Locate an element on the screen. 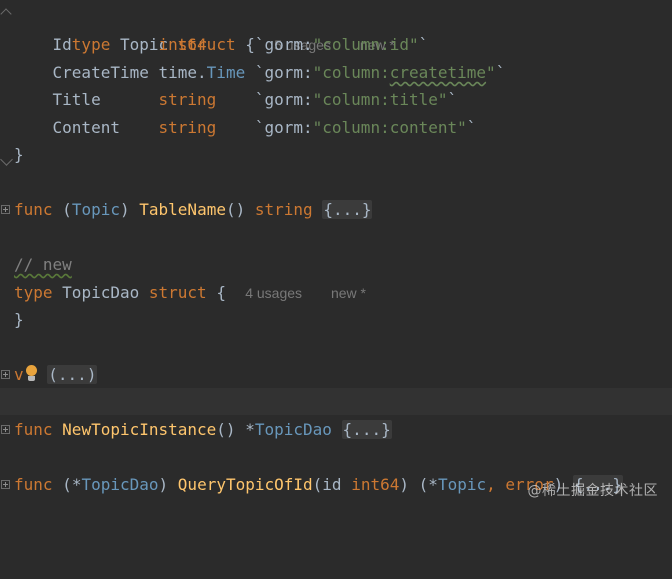 The height and width of the screenshot is (579, 672). code-line: // new is located at coordinates (336, 264).